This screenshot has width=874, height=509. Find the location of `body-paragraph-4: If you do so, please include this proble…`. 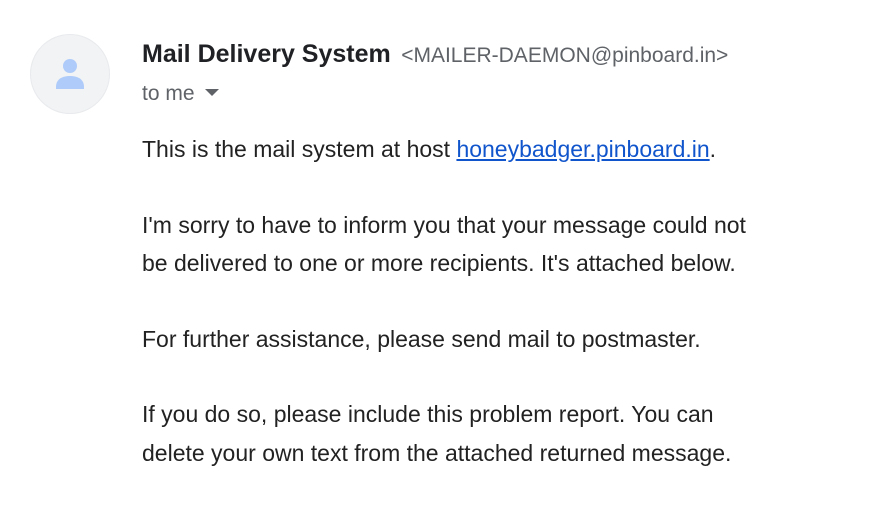

body-paragraph-4: If you do so, please include this proble… is located at coordinates (502, 433).